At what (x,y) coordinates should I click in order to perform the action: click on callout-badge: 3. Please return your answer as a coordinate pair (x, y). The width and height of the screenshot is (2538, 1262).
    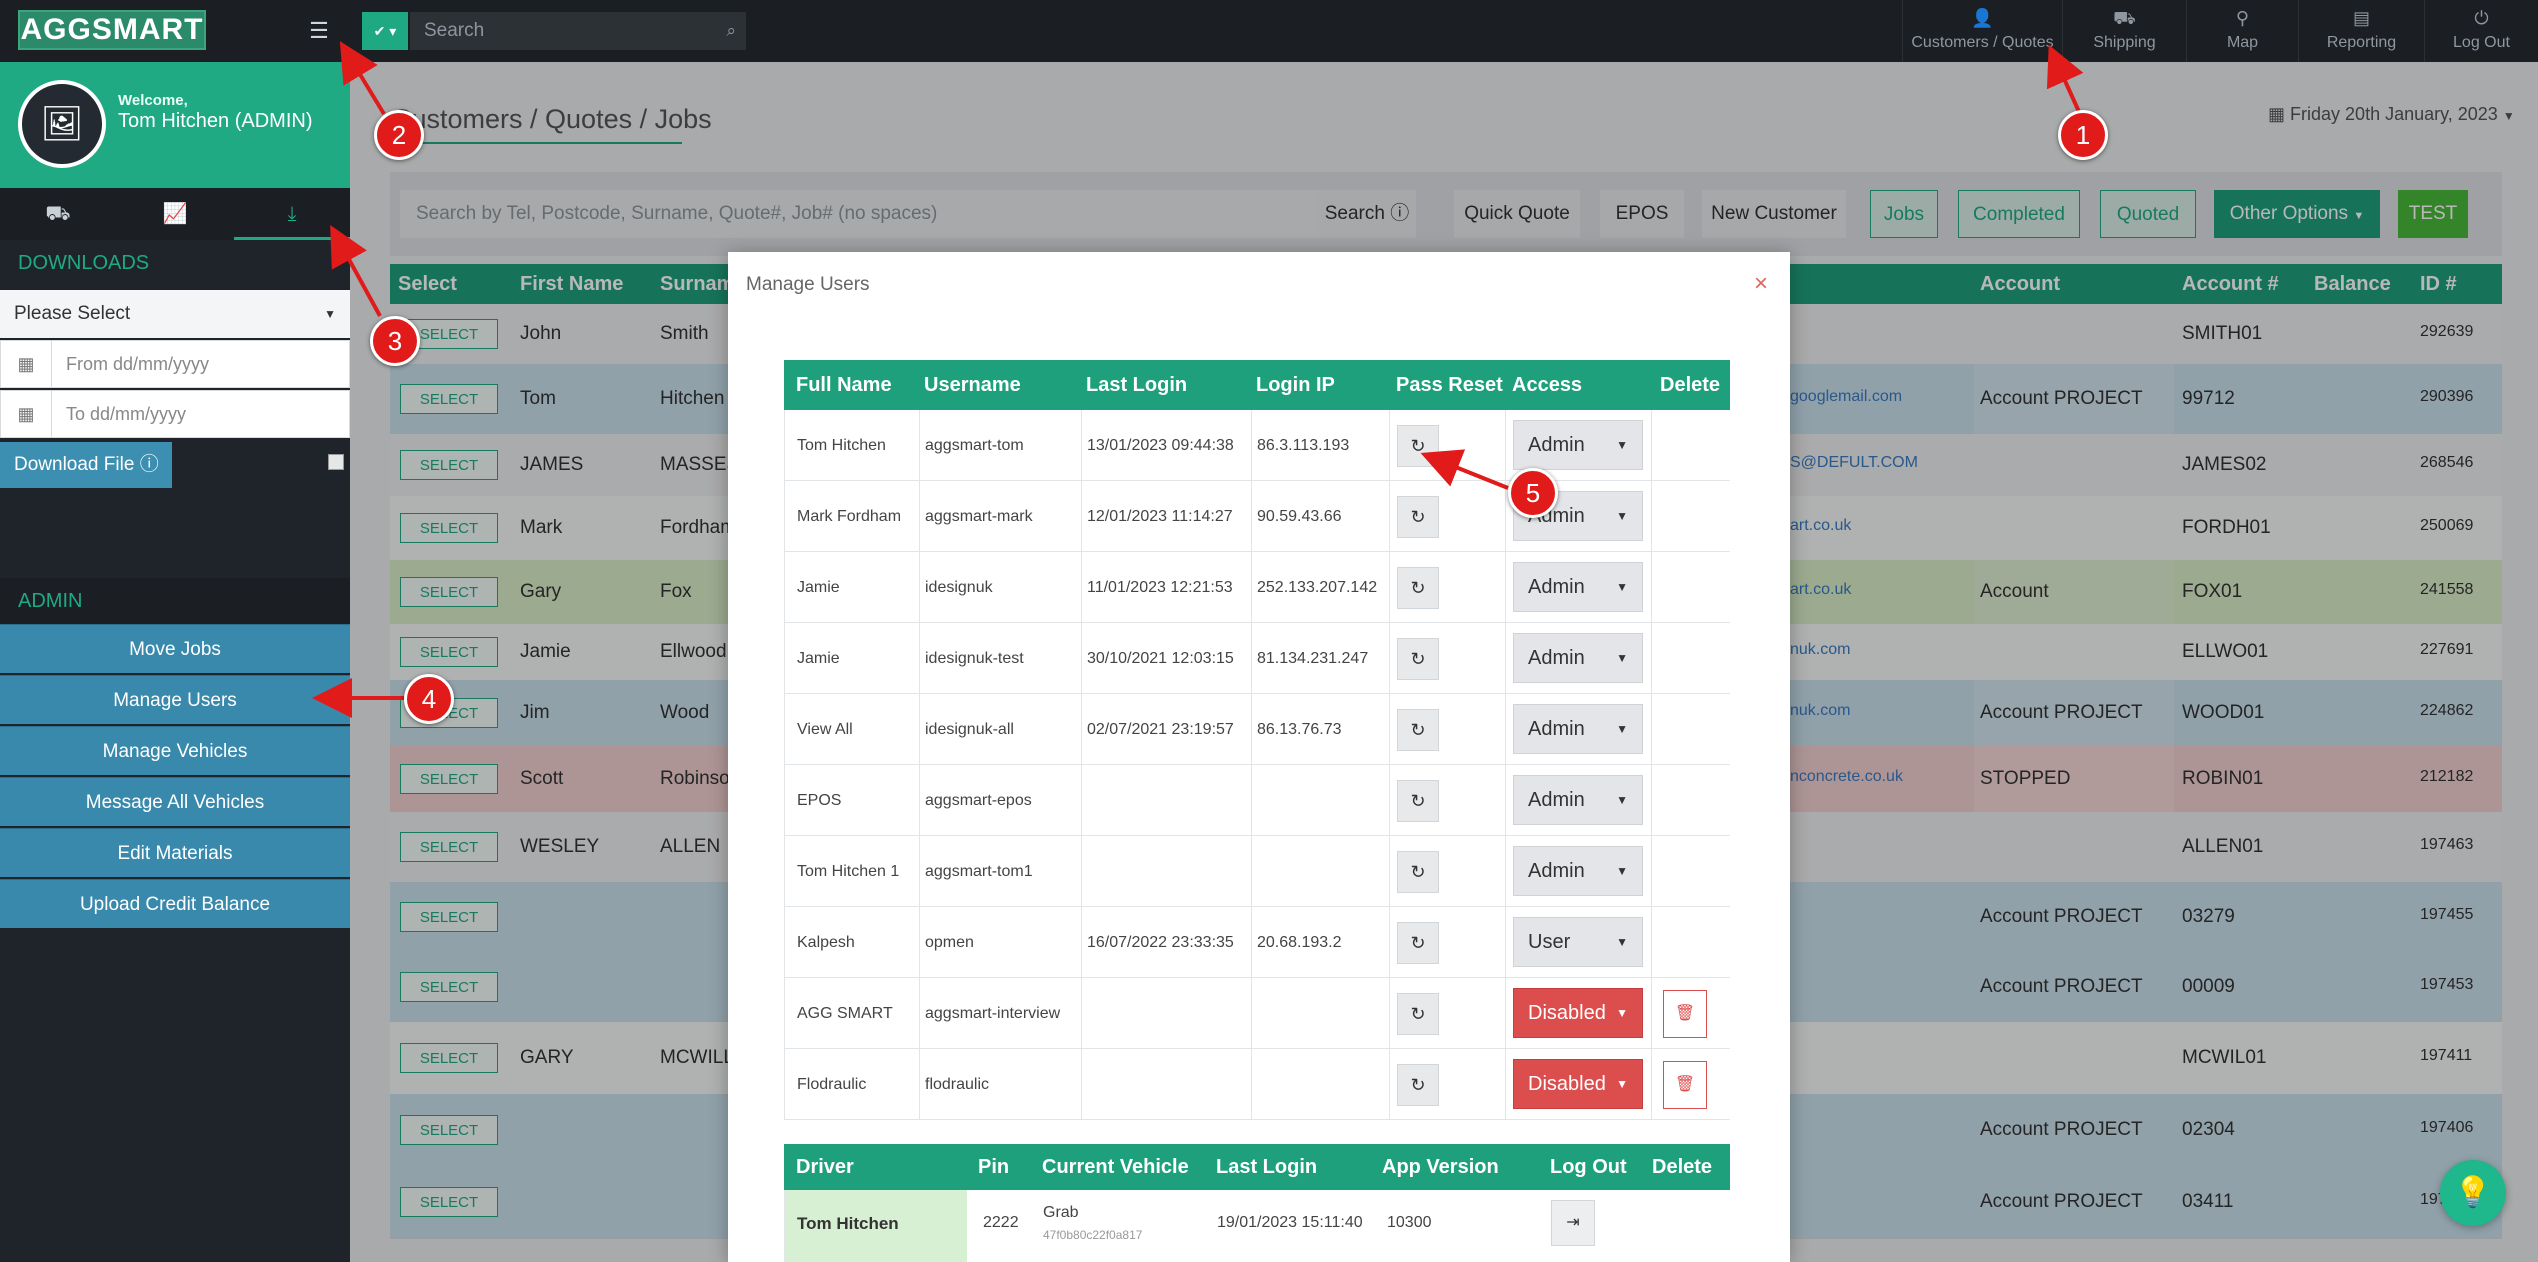
    Looking at the image, I should click on (395, 341).